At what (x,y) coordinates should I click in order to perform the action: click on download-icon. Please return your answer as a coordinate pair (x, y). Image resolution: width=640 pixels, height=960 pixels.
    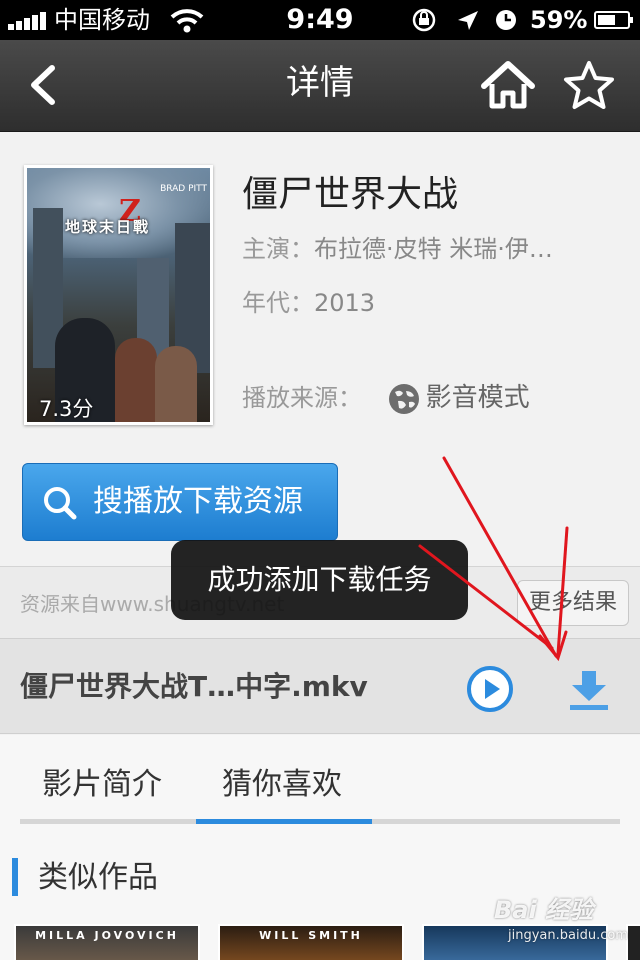
    Looking at the image, I should click on (589, 690).